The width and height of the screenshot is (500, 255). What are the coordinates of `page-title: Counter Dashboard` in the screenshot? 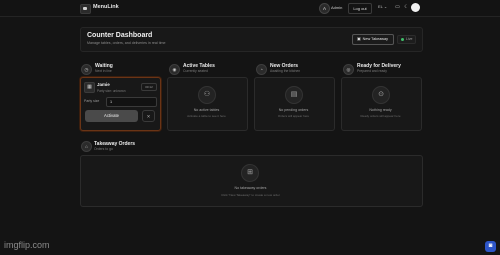 It's located at (120, 35).